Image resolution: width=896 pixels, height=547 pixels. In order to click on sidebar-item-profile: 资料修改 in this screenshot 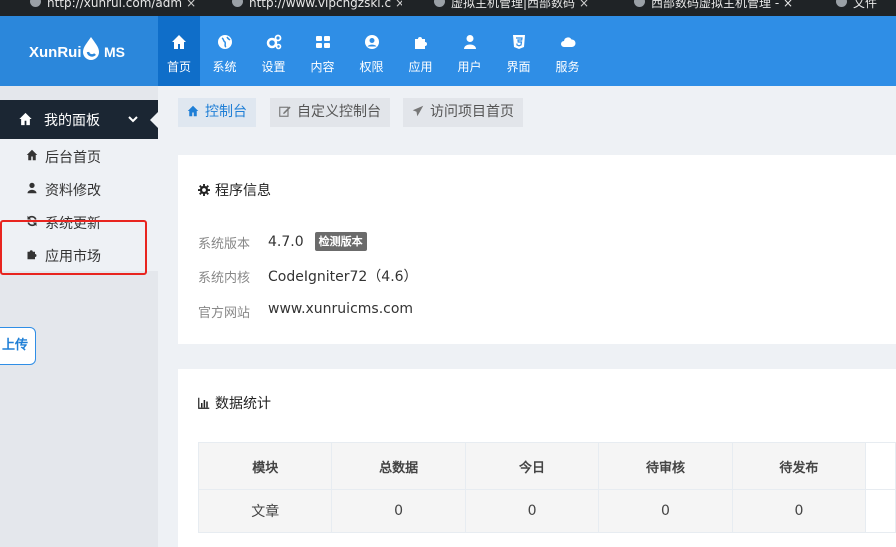, I will do `click(79, 188)`.